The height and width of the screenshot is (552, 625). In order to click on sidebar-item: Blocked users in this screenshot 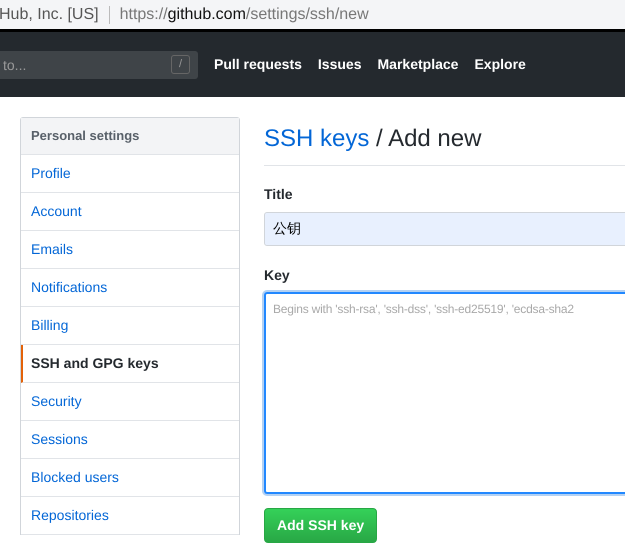, I will do `click(130, 478)`.